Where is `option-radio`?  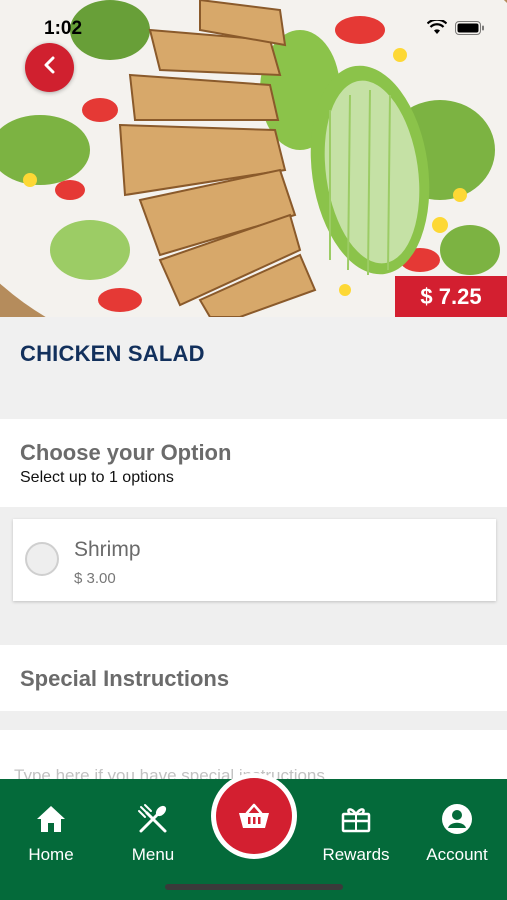
option-radio is located at coordinates (42, 559).